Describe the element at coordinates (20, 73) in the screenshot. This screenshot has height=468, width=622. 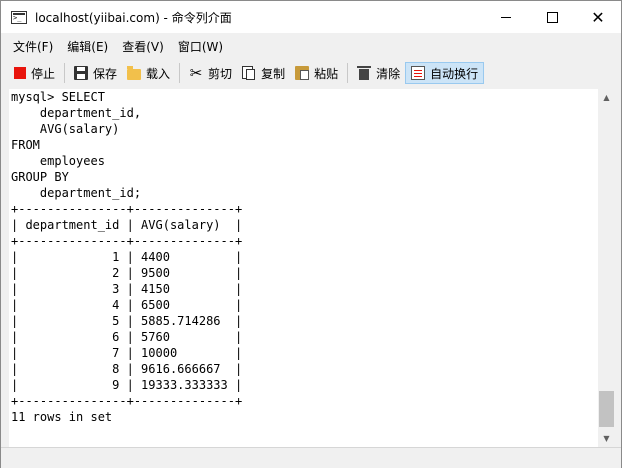
I see `stop-icon` at that location.